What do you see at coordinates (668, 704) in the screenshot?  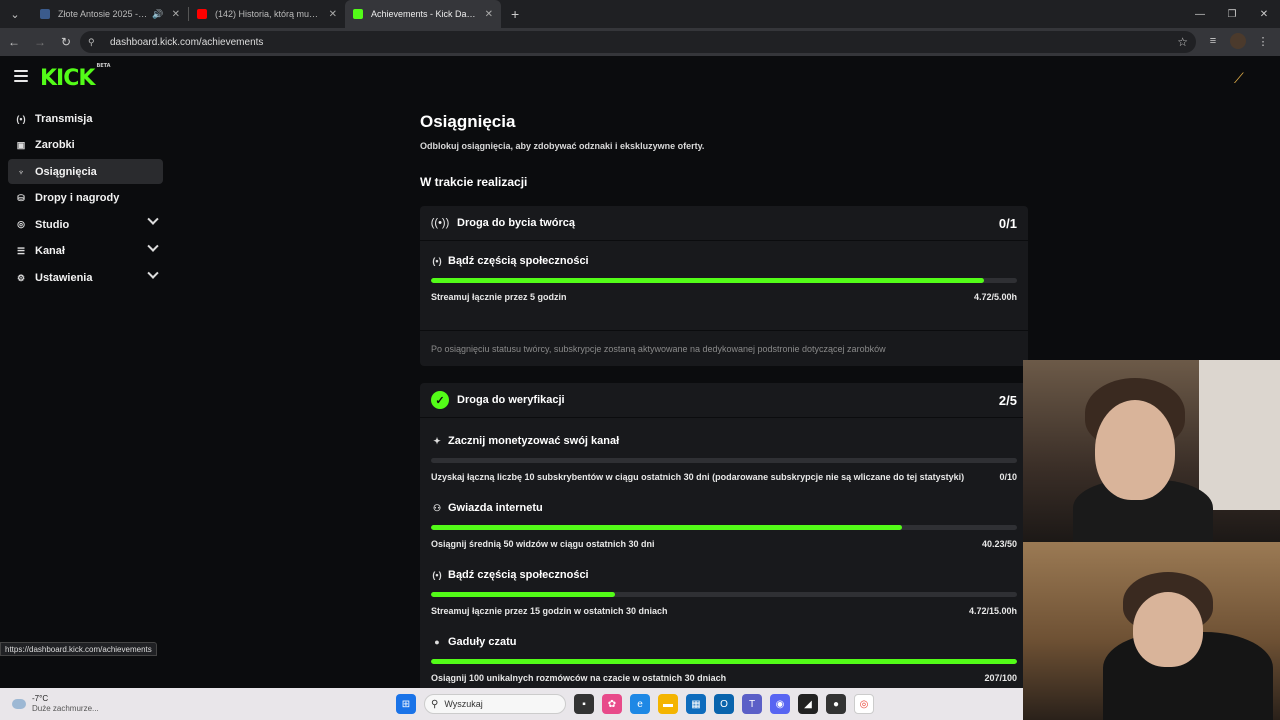 I see `file-explorer-icon: ▬` at bounding box center [668, 704].